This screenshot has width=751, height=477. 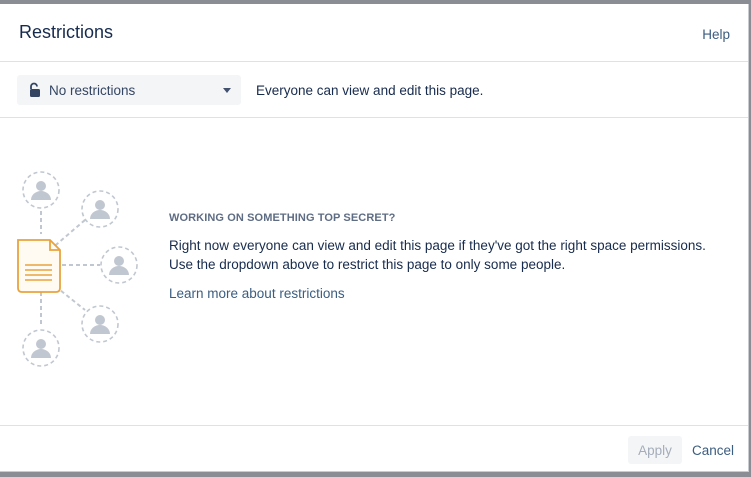 I want to click on empty-state-heading: WORKING ON SOMETHING TOP SECRET?, so click(x=282, y=218).